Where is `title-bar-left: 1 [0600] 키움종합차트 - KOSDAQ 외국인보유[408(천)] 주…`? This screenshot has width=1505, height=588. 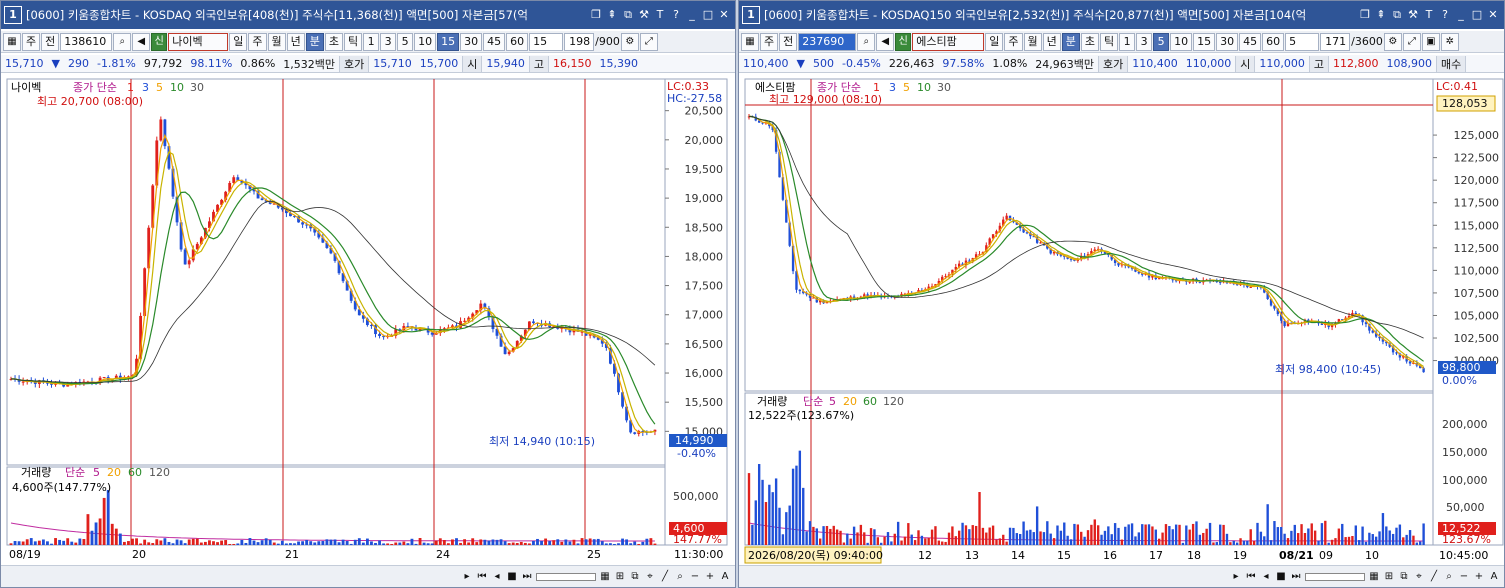
title-bar-left: 1 [0600] 키움종합차트 - KOSDAQ 외국인보유[408(천)] 주… is located at coordinates (368, 15).